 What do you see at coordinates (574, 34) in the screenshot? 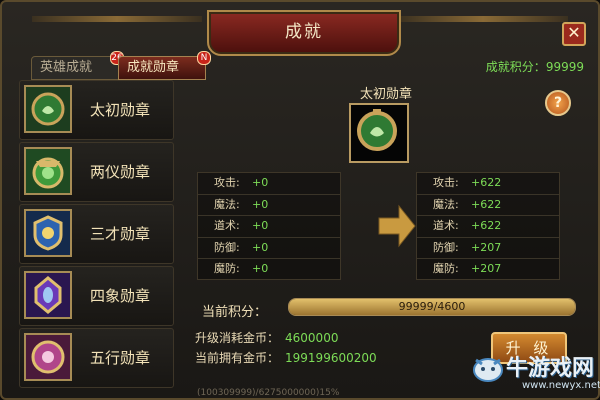
I see `close-button: ✕` at bounding box center [574, 34].